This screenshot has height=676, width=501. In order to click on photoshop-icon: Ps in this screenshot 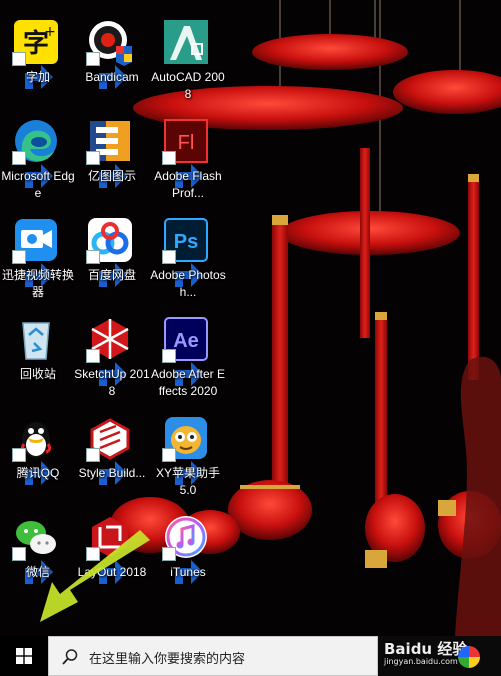, I will do `click(186, 251)`.